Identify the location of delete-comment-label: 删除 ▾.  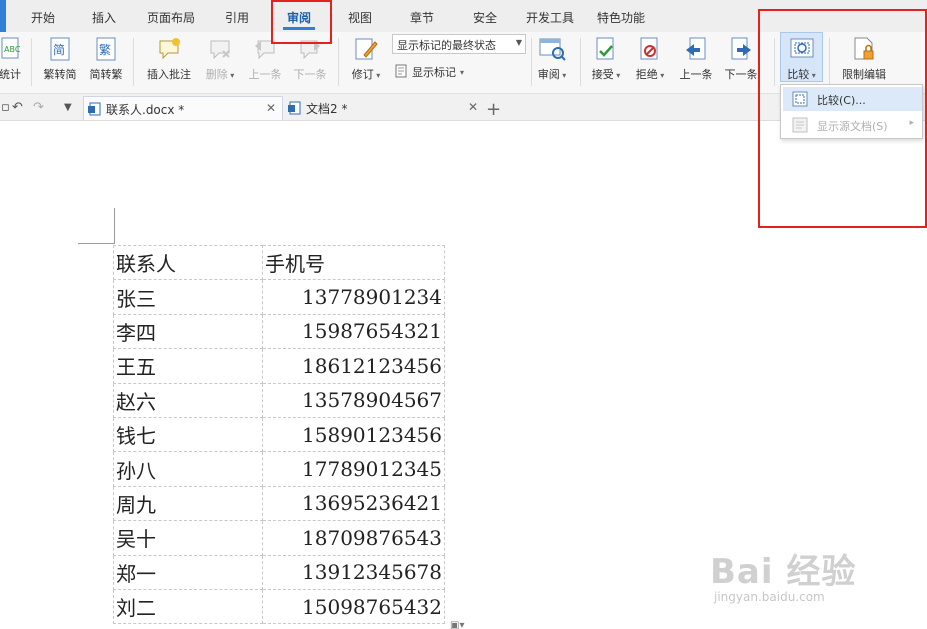
(220, 74).